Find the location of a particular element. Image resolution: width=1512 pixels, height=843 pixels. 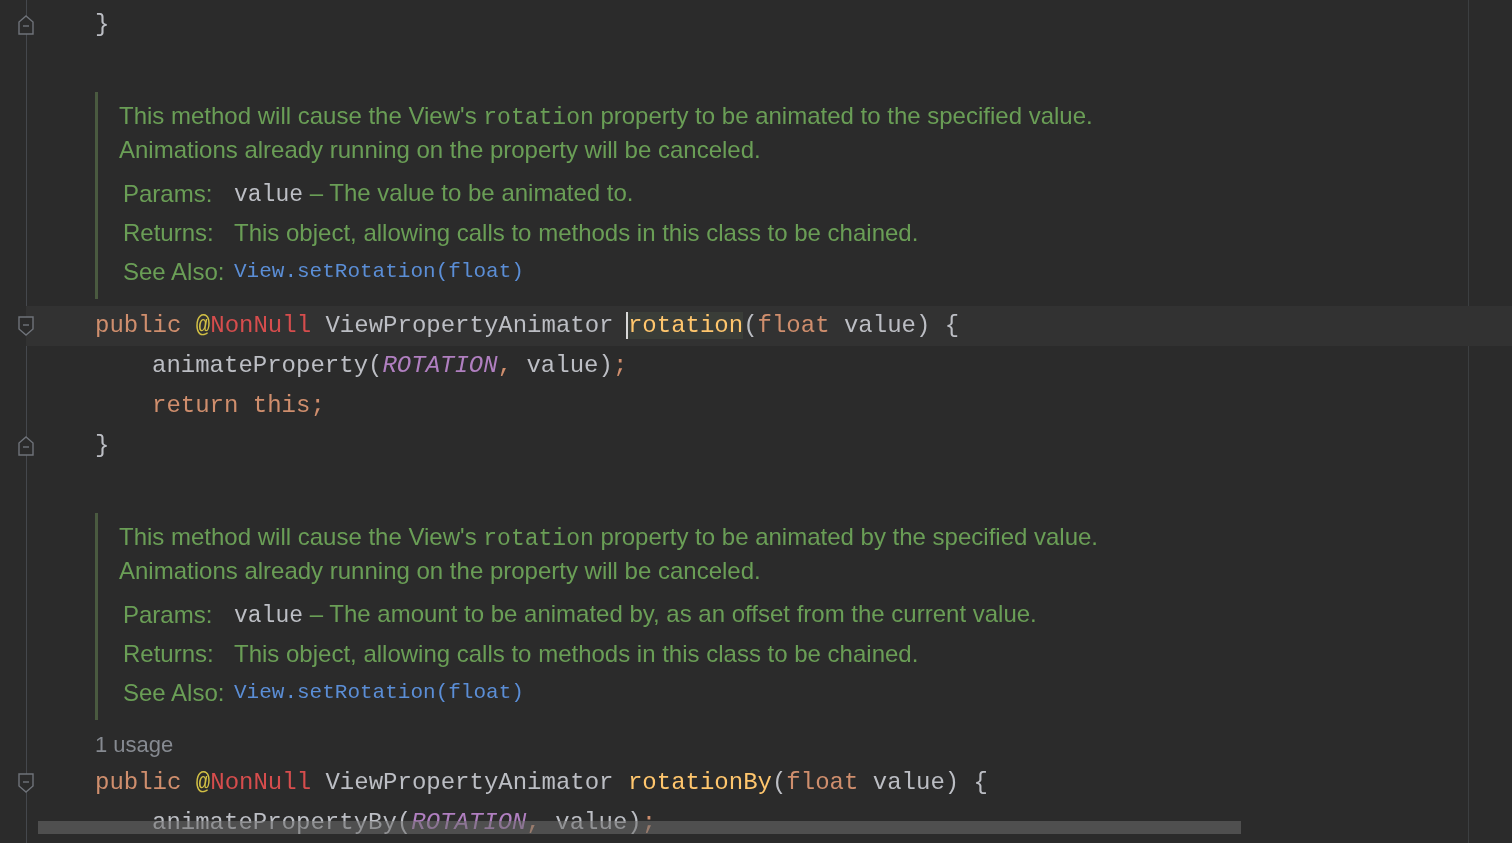

usage-hint: 1 usage is located at coordinates (134, 745).